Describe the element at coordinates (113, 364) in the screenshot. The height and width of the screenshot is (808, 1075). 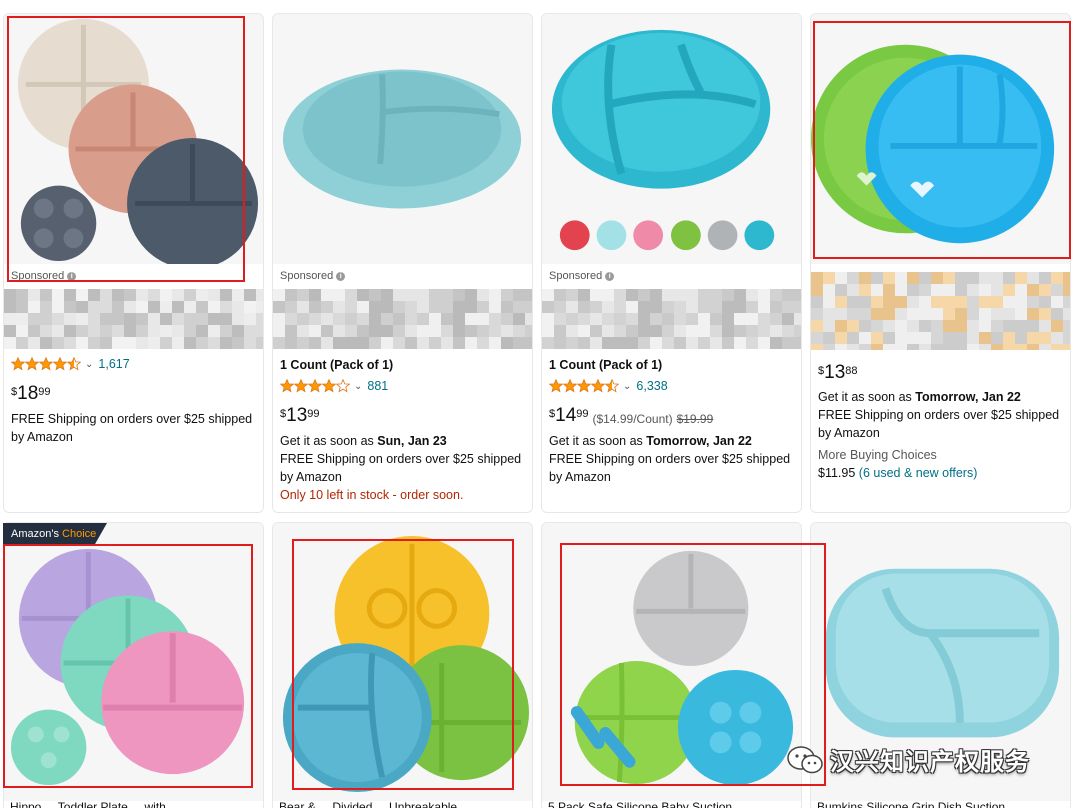
I see `rating-count: 1,617` at that location.